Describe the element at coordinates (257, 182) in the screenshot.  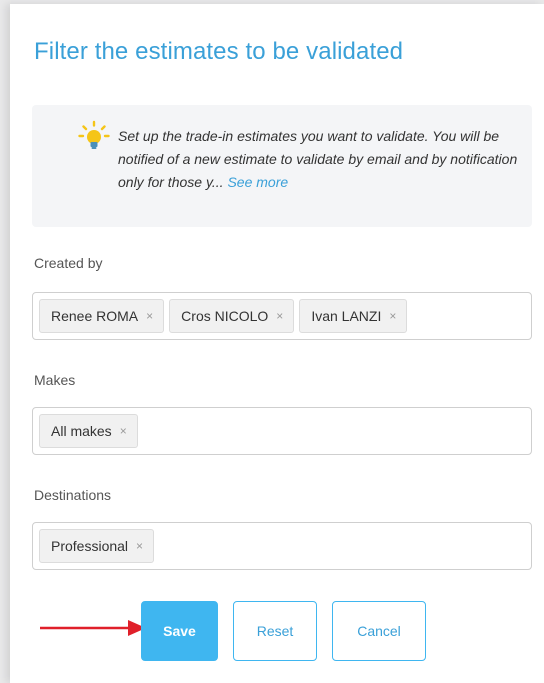
I see `see-more-link: See more` at that location.